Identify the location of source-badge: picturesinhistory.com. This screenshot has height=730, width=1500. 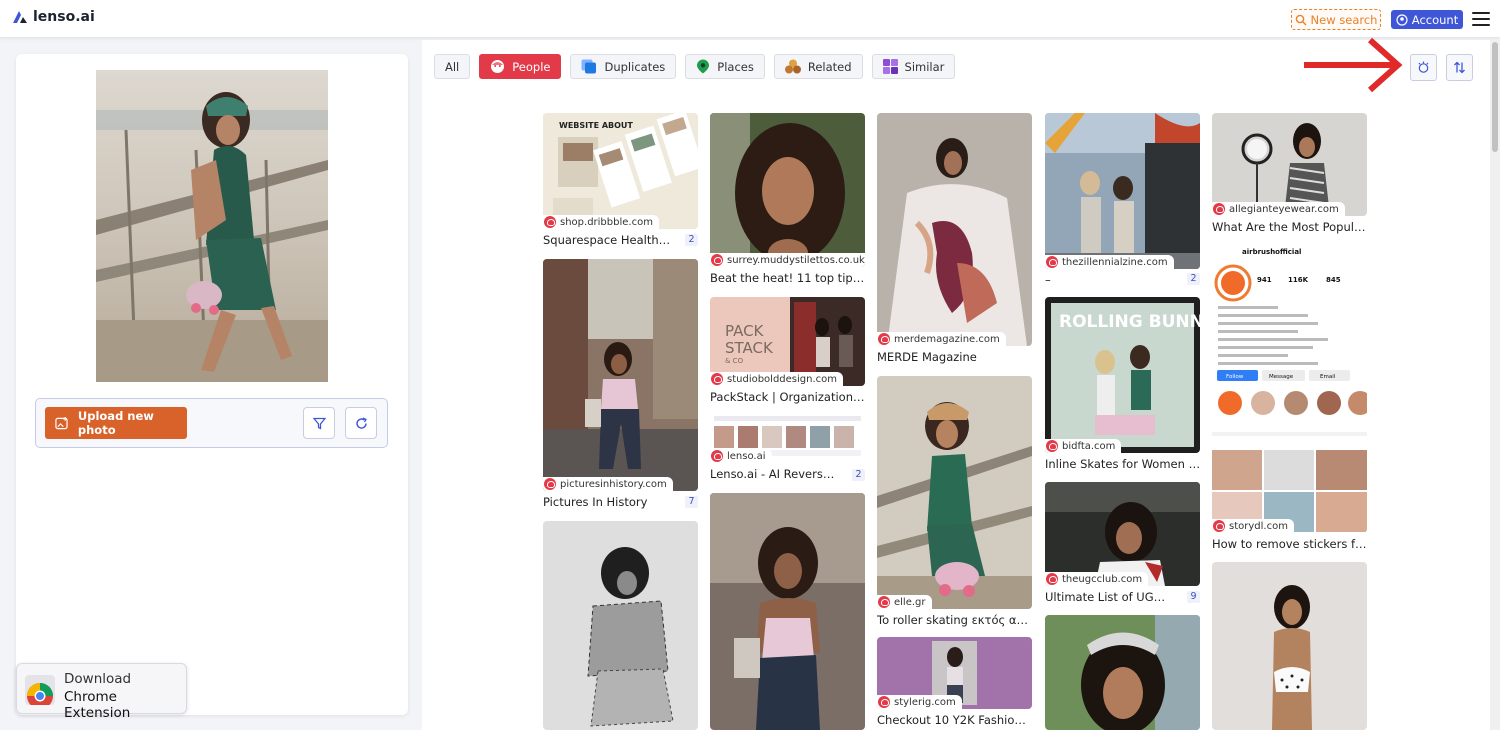
(608, 484).